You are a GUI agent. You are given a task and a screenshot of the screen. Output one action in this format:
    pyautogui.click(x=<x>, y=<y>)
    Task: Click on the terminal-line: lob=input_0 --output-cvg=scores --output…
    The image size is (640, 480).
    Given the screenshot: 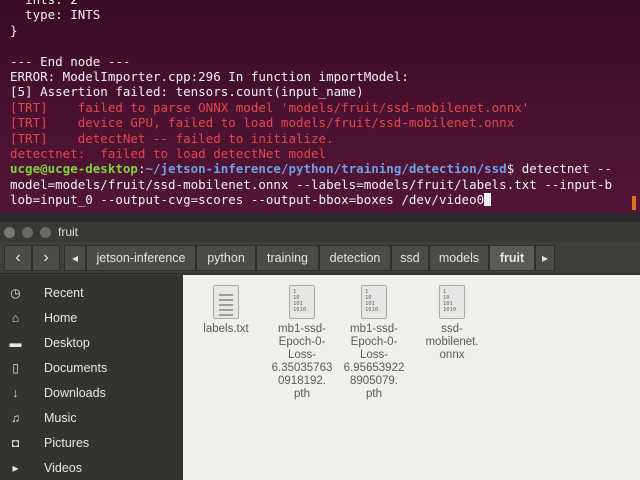 What is the action you would take?
    pyautogui.click(x=322, y=199)
    